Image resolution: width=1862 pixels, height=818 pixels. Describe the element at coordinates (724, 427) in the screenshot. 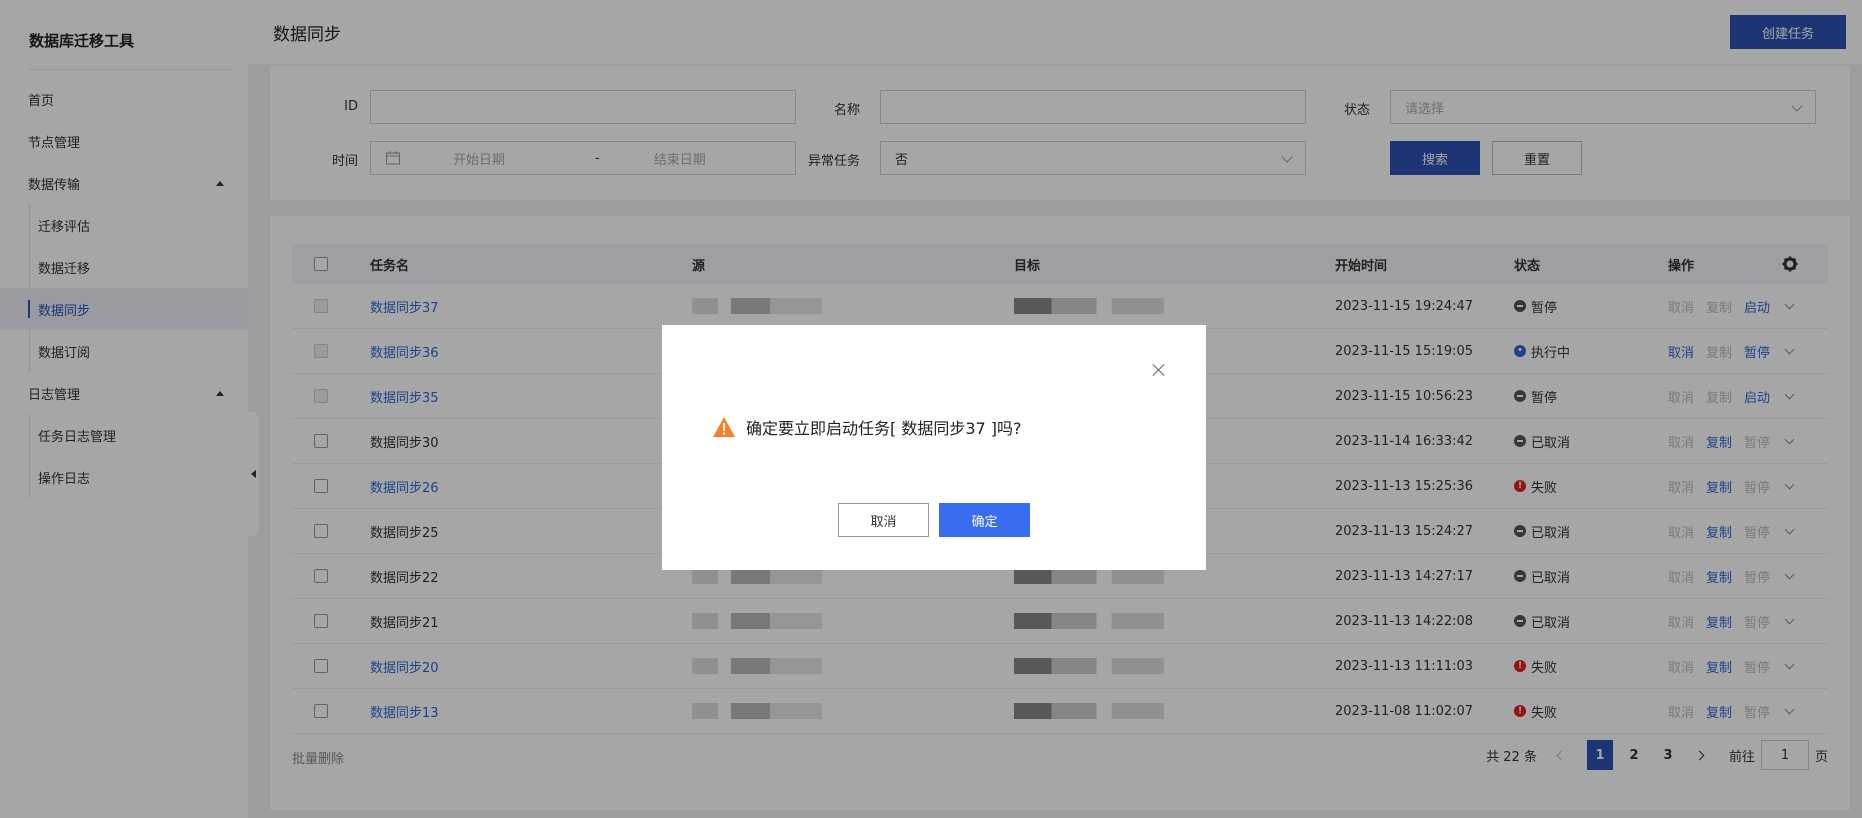

I see `warning-icon` at that location.